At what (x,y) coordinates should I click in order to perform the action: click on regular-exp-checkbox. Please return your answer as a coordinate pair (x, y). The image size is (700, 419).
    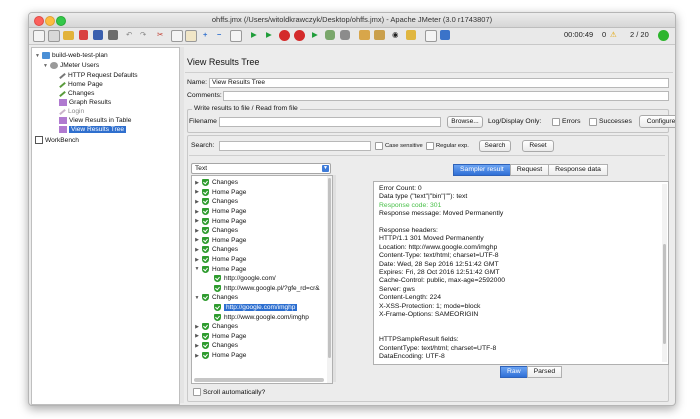
    Looking at the image, I should click on (430, 146).